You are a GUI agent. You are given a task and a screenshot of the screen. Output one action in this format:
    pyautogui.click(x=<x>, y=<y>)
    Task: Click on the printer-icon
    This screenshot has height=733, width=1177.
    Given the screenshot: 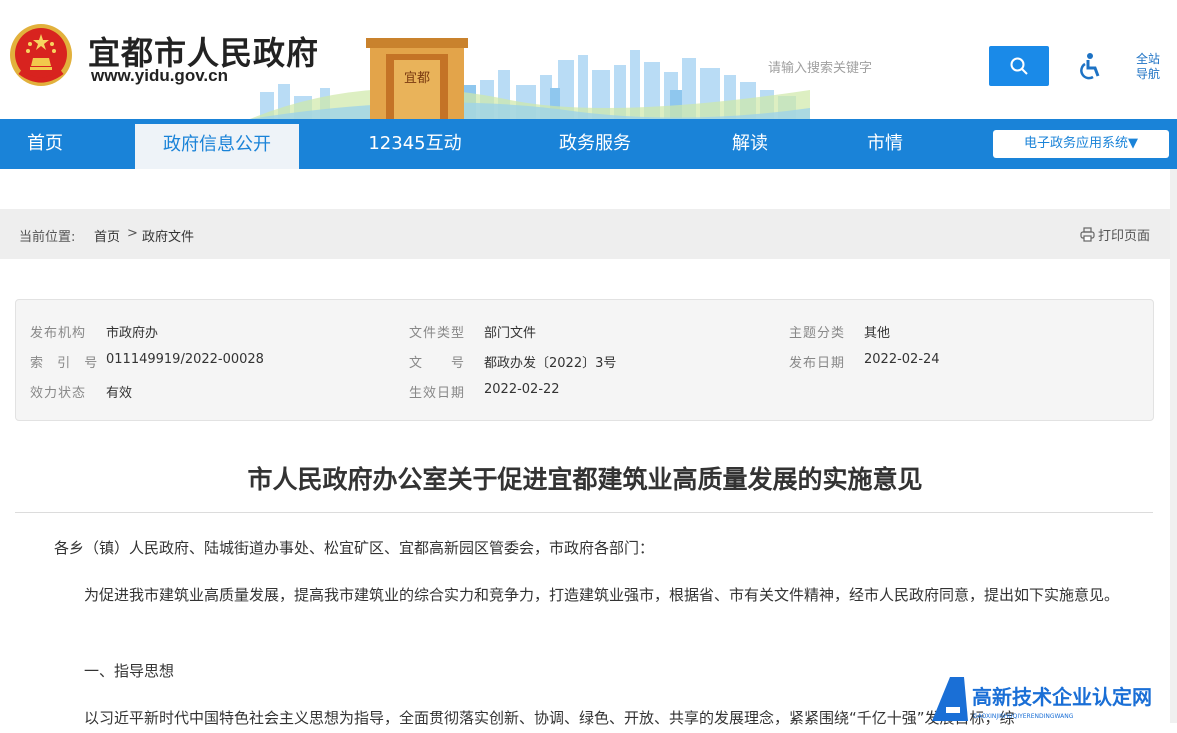 What is the action you would take?
    pyautogui.click(x=1087, y=234)
    